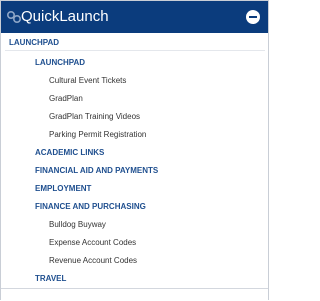 This screenshot has width=320, height=301. Describe the element at coordinates (66, 99) in the screenshot. I see `link-gradplan: GradPlan` at that location.